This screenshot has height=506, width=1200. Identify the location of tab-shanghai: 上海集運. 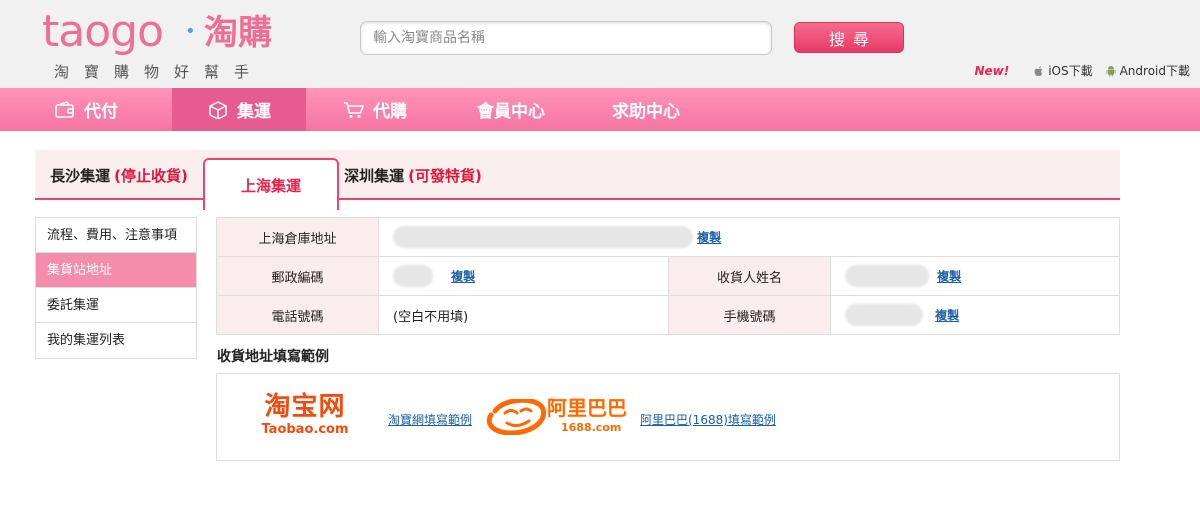
(271, 184).